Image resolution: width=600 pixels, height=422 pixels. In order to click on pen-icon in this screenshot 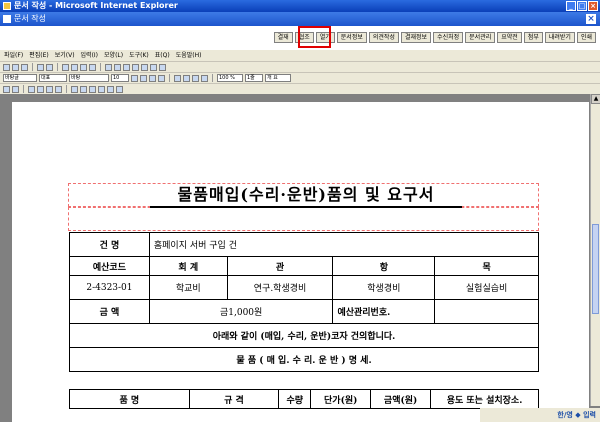, I will do `click(6, 89)`.